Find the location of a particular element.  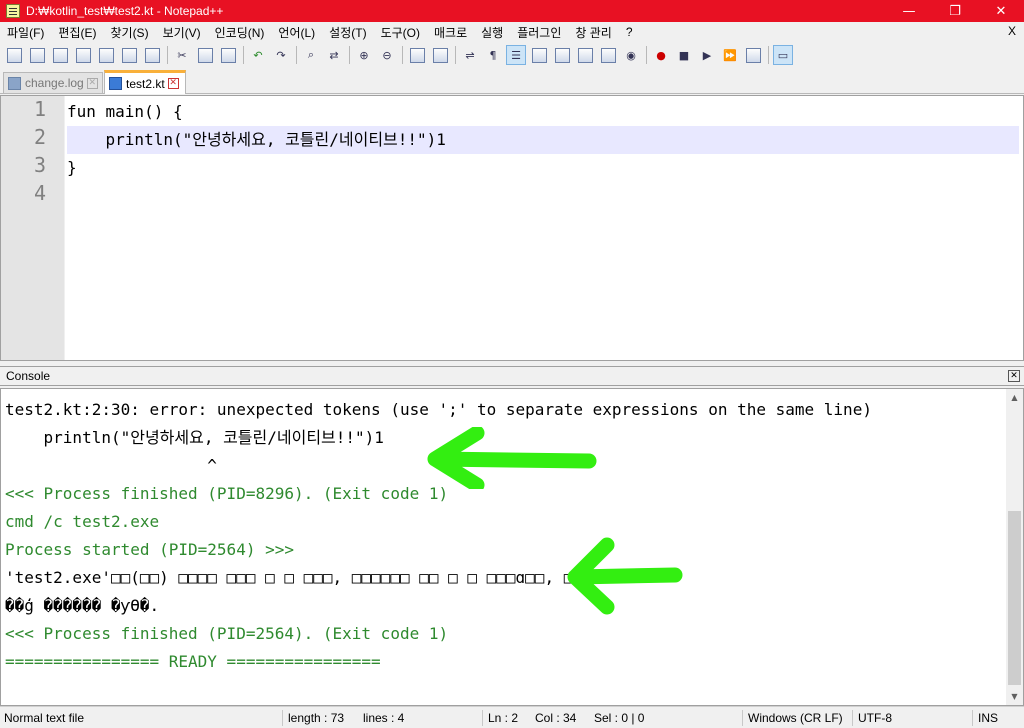

fold-margin is located at coordinates (64, 228).